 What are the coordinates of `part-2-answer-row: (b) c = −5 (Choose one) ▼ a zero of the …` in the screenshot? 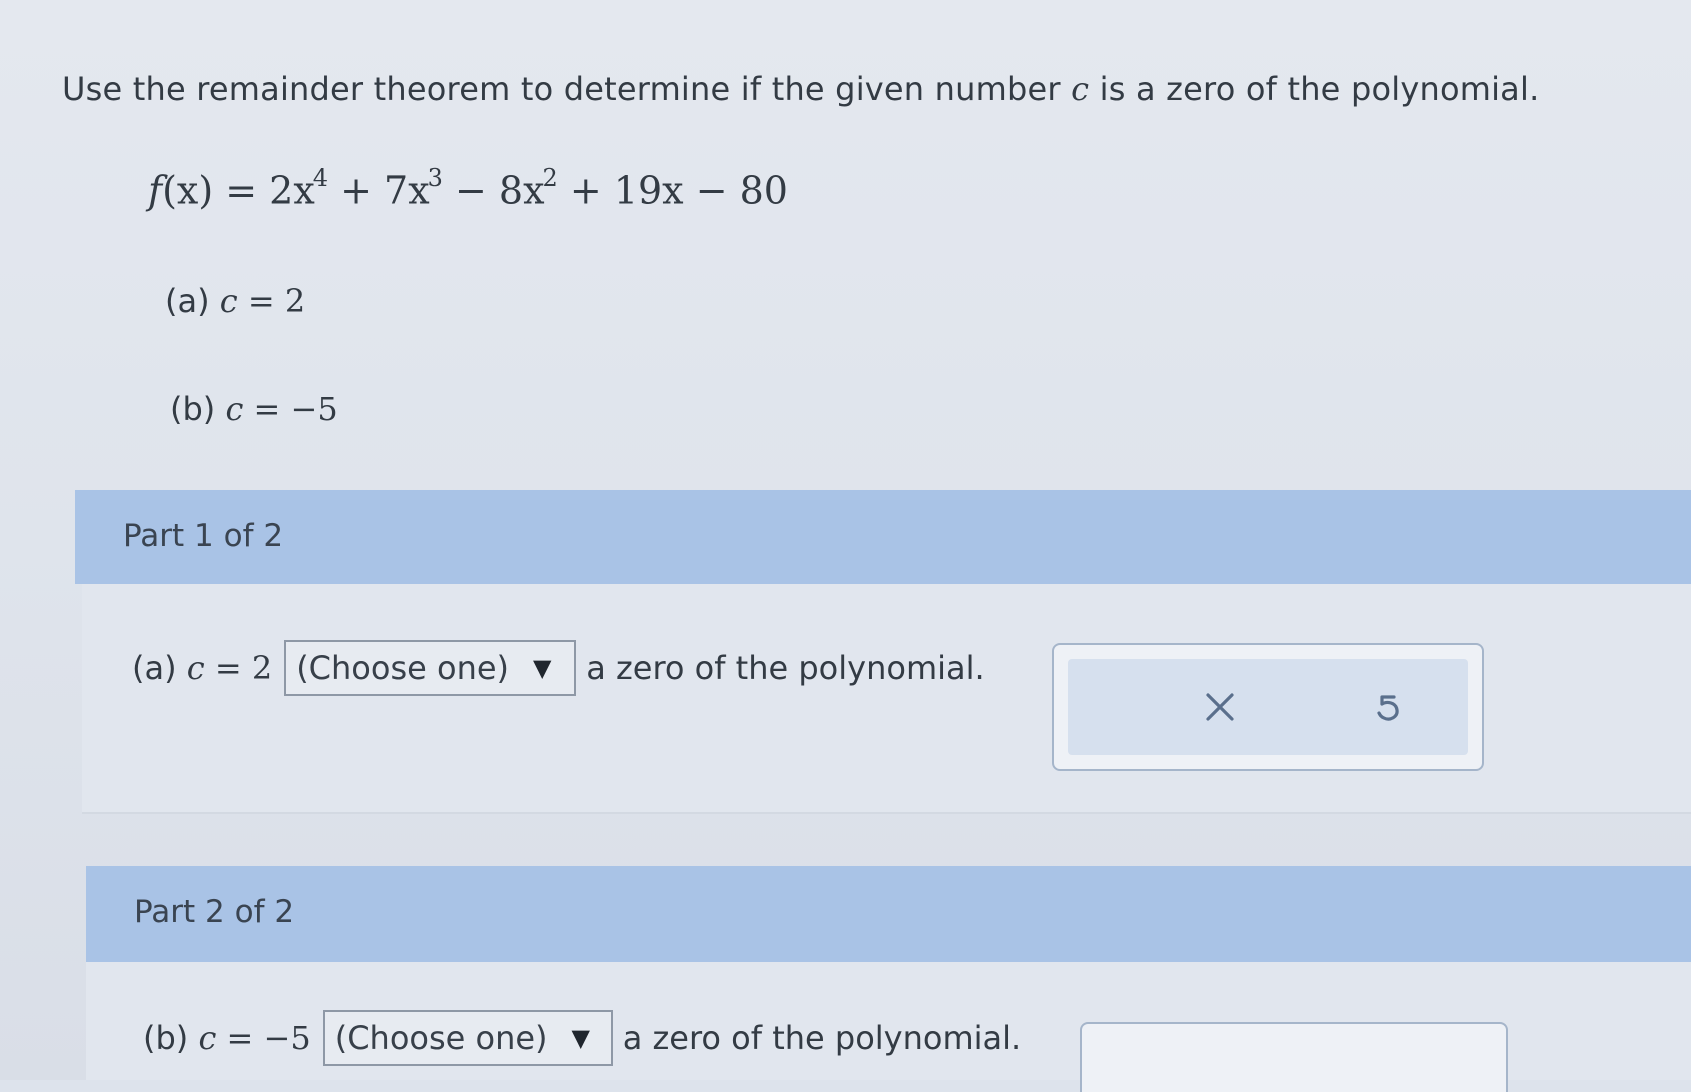 It's located at (582, 1038).